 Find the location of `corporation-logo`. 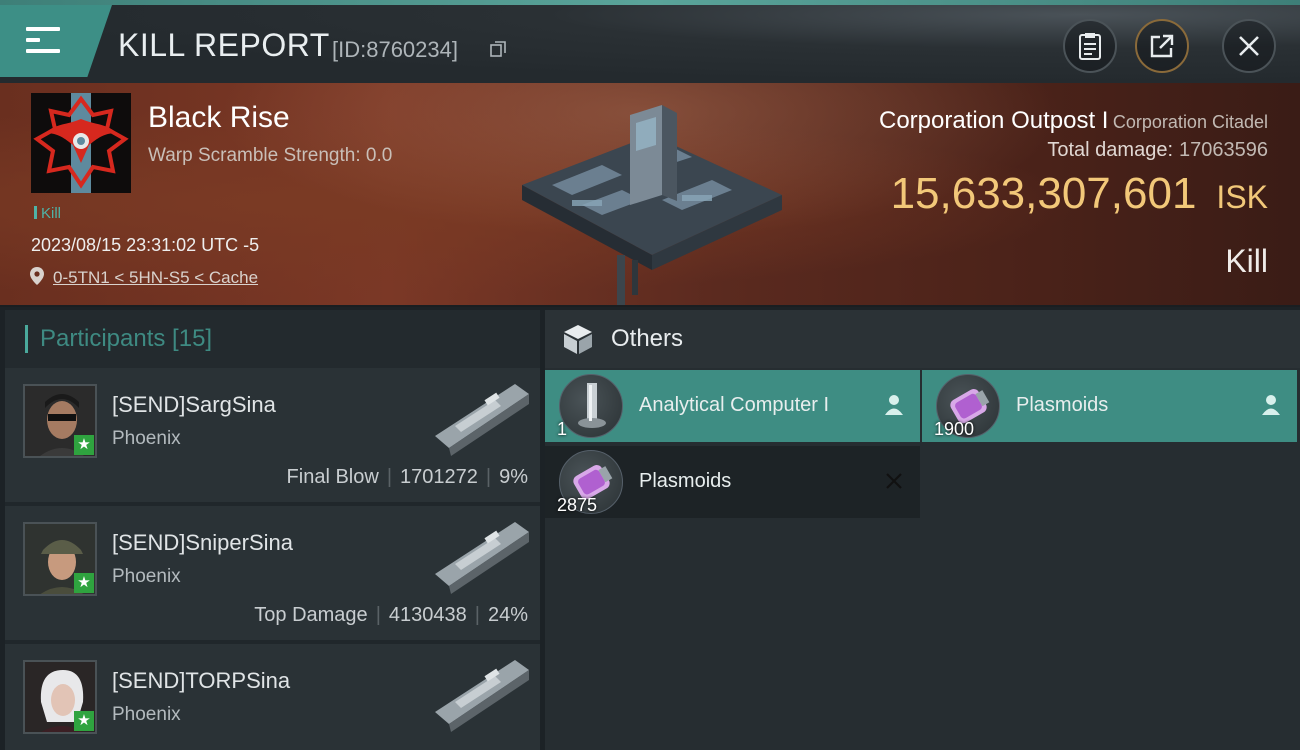

corporation-logo is located at coordinates (81, 143).